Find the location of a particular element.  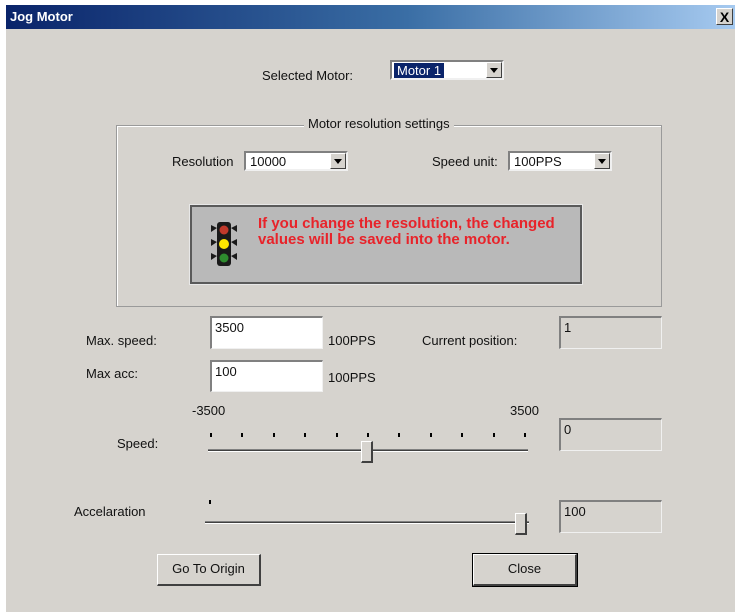

selected-motor-dropdown: Motor 1 is located at coordinates (447, 70).